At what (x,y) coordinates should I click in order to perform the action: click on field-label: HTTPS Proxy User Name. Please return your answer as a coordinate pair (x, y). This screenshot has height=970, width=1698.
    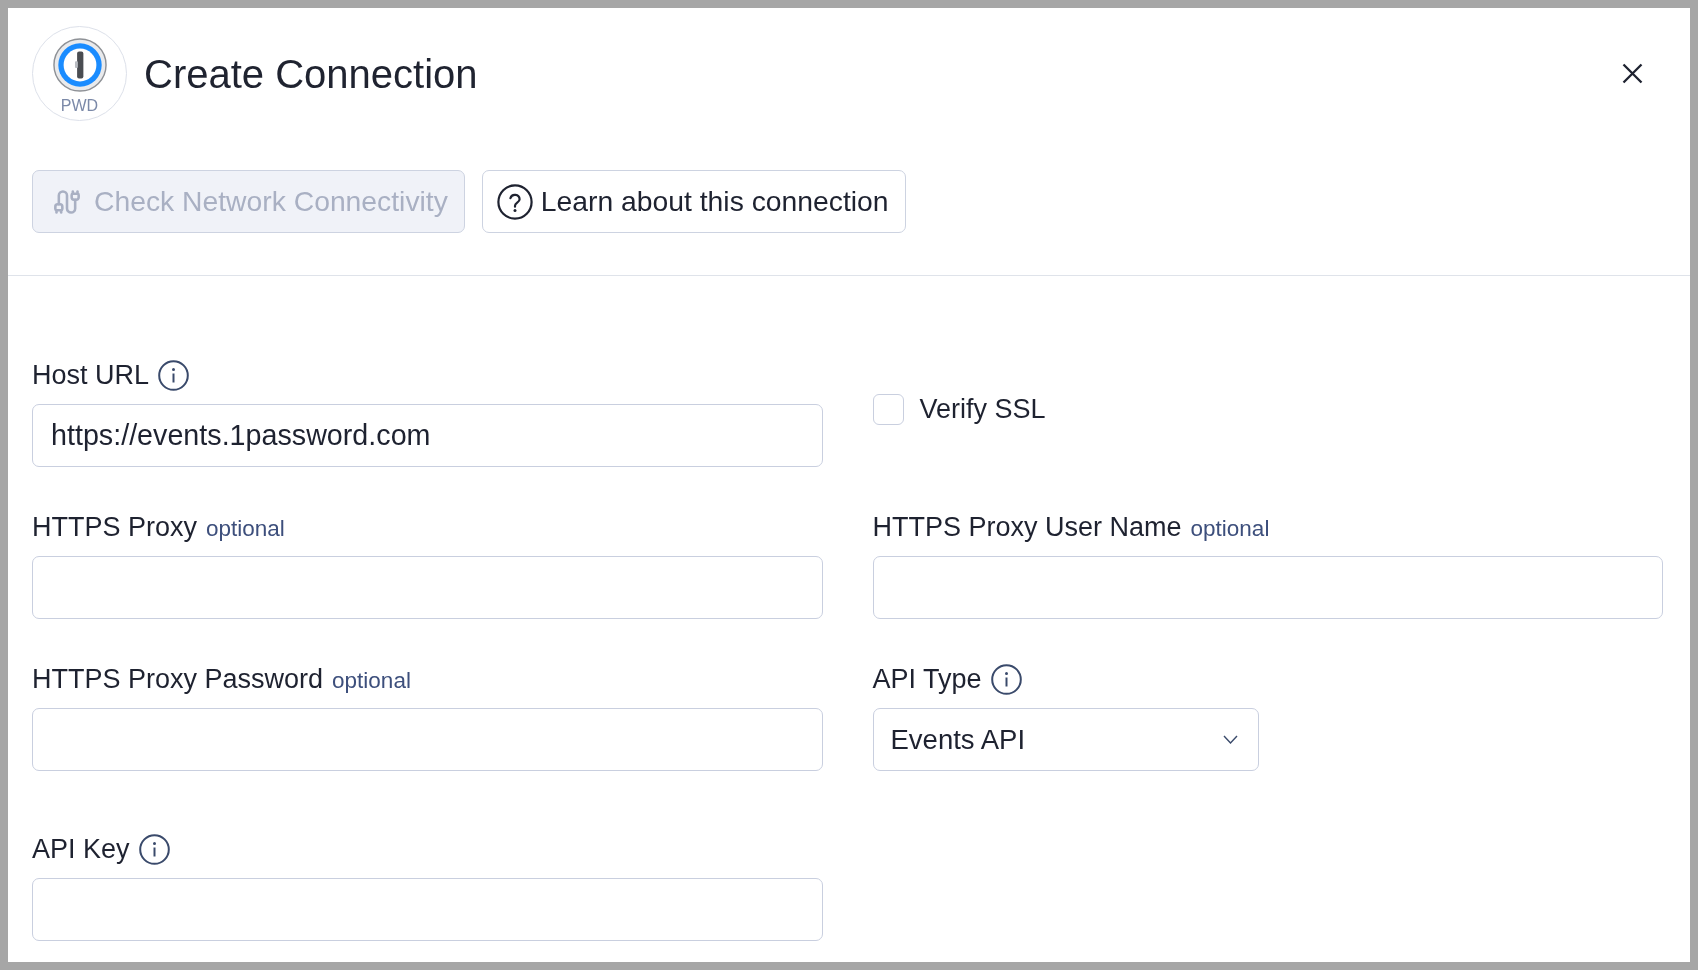
    Looking at the image, I should click on (1027, 527).